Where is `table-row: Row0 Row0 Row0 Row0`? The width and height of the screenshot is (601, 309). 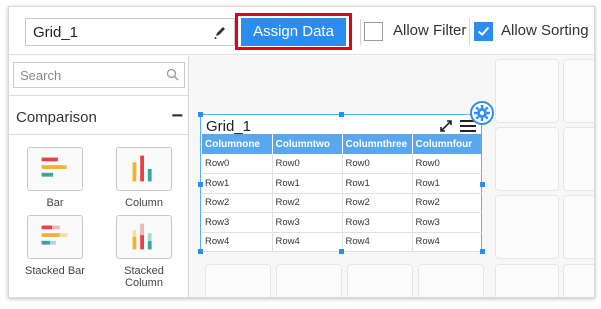 table-row: Row0 Row0 Row0 Row0 is located at coordinates (342, 164).